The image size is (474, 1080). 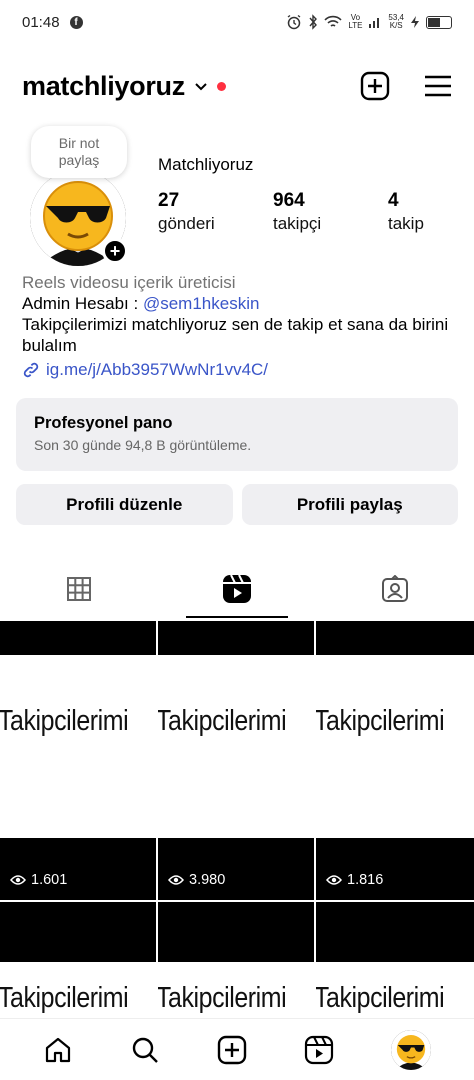 I want to click on stat-label: gönderi, so click(x=186, y=223).